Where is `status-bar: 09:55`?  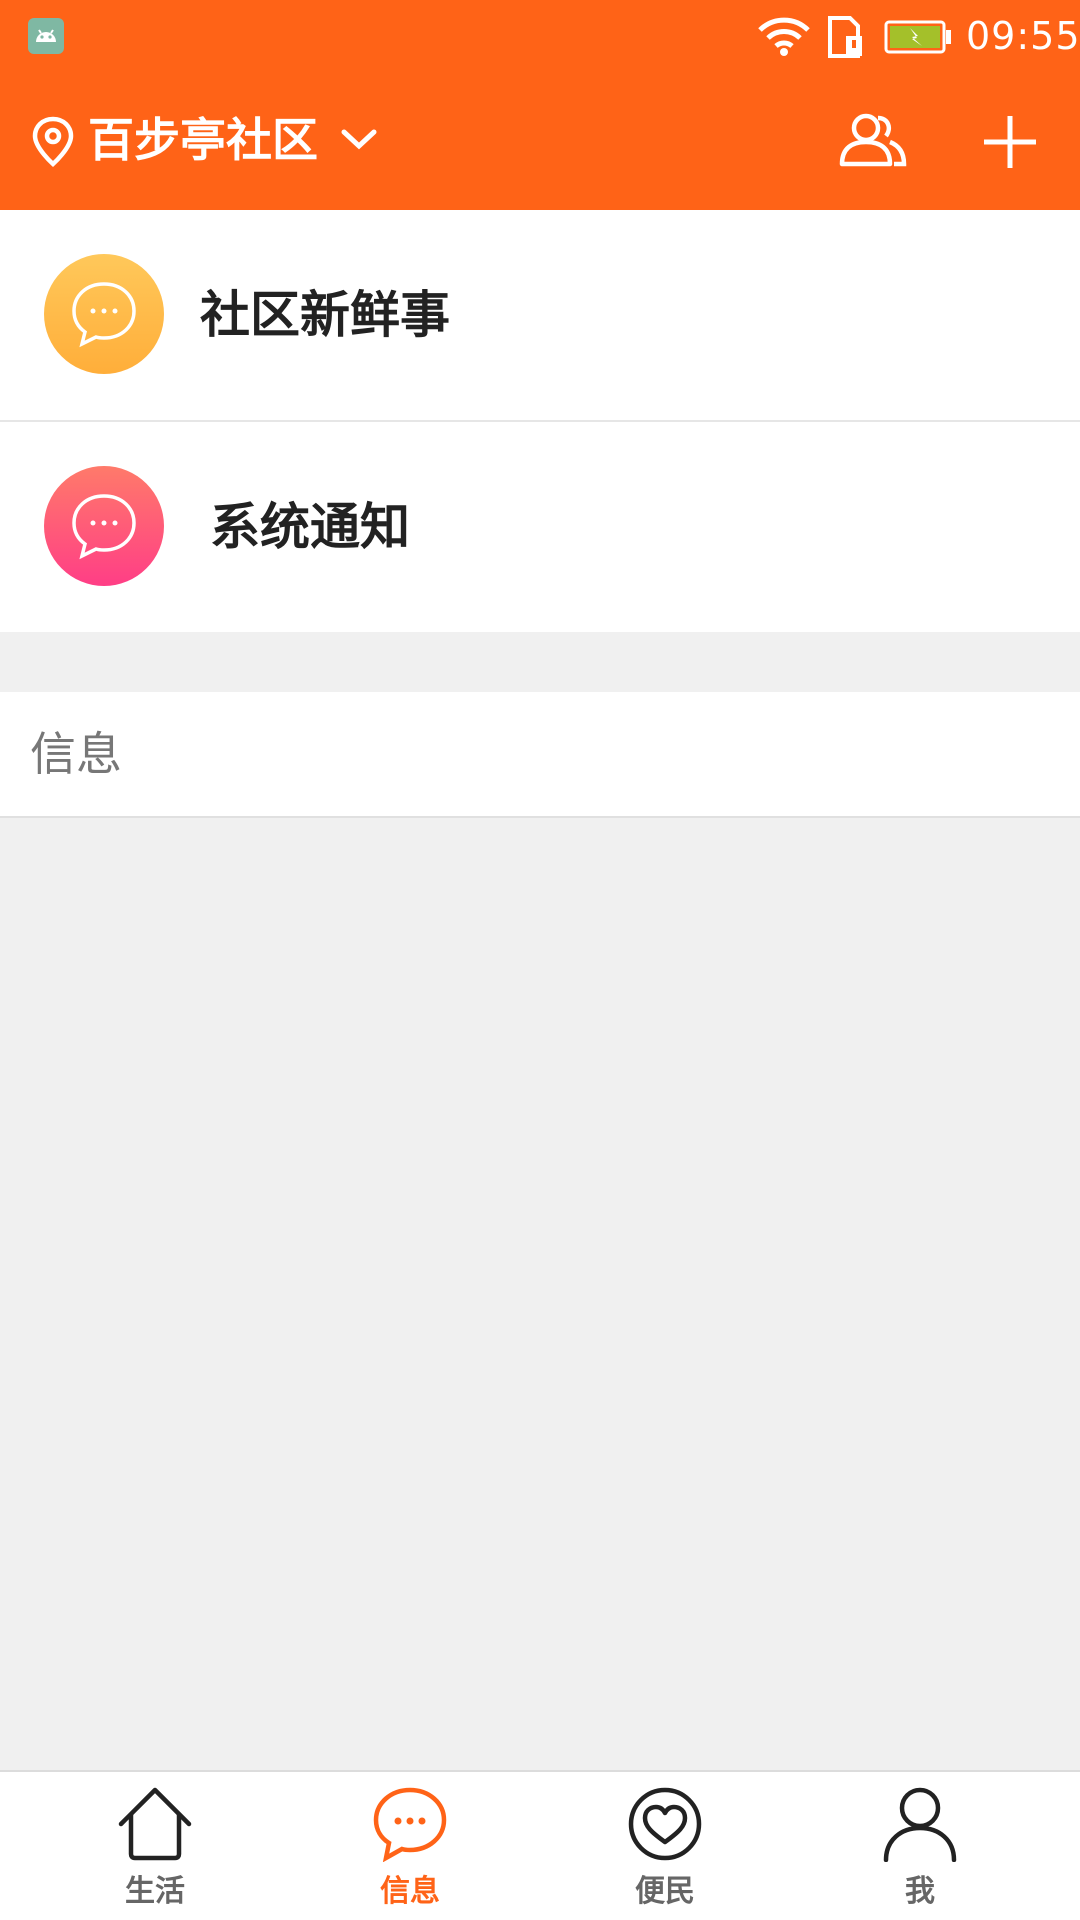
status-bar: 09:55 is located at coordinates (540, 36).